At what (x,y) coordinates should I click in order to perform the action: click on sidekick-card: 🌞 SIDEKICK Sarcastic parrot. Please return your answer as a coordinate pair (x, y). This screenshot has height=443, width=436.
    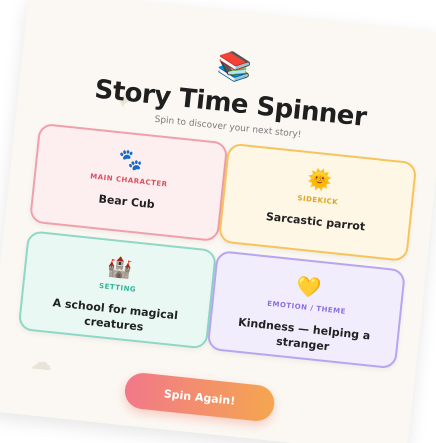
    Looking at the image, I should click on (317, 202).